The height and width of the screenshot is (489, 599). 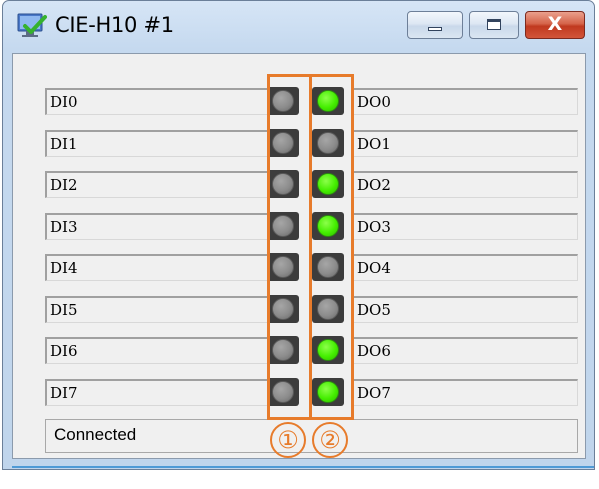 I want to click on do-field: DO4, so click(x=465, y=267).